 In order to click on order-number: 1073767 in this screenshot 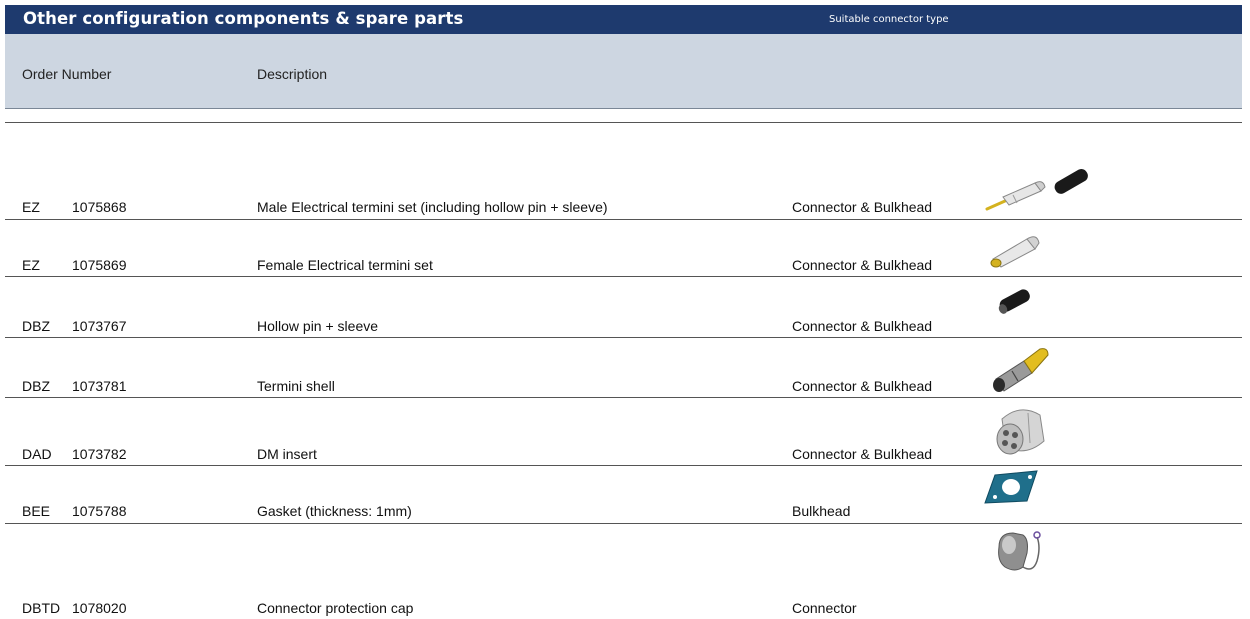, I will do `click(99, 326)`.